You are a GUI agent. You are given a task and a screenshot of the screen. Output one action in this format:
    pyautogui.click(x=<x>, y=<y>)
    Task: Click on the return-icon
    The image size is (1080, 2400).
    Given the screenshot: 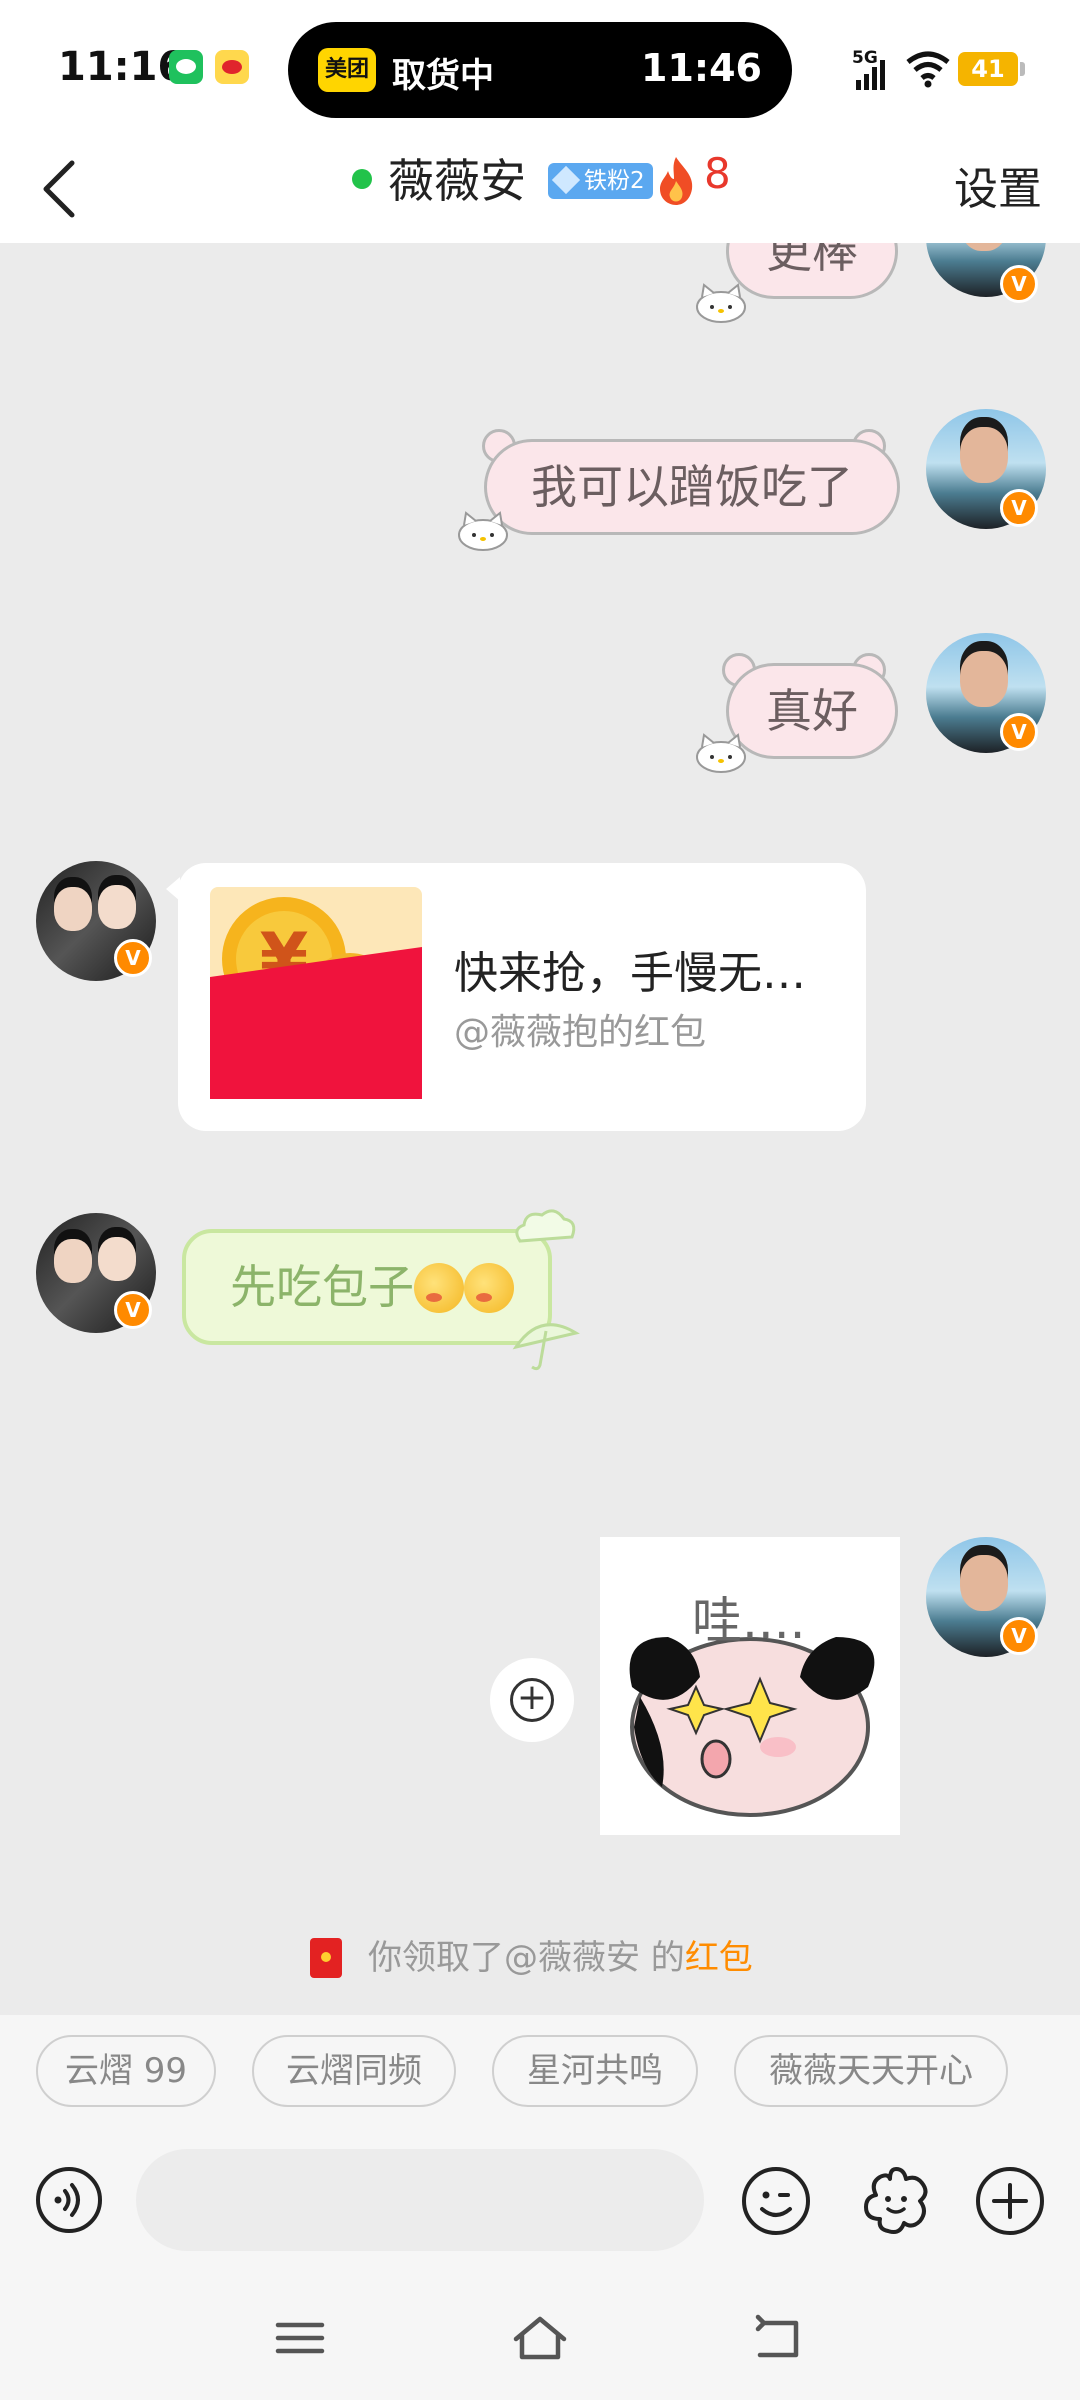 What is the action you would take?
    pyautogui.click(x=780, y=2338)
    